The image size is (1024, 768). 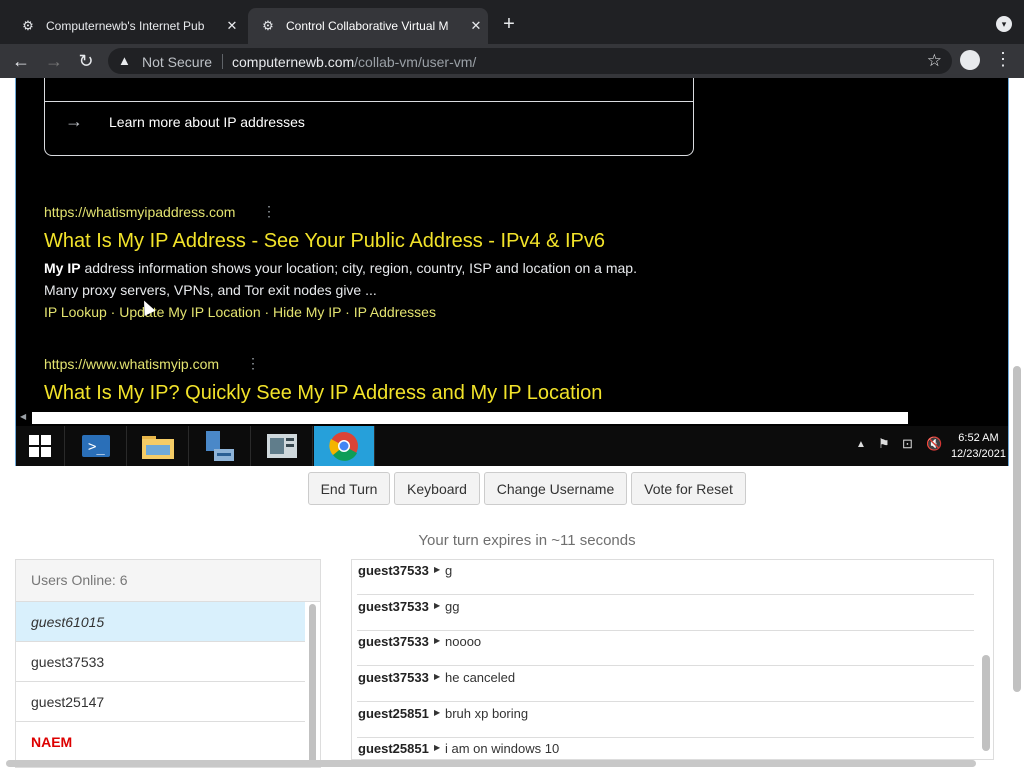 I want to click on url-text: computernewb.com/collab-vm/user-vm/, so click(x=354, y=62).